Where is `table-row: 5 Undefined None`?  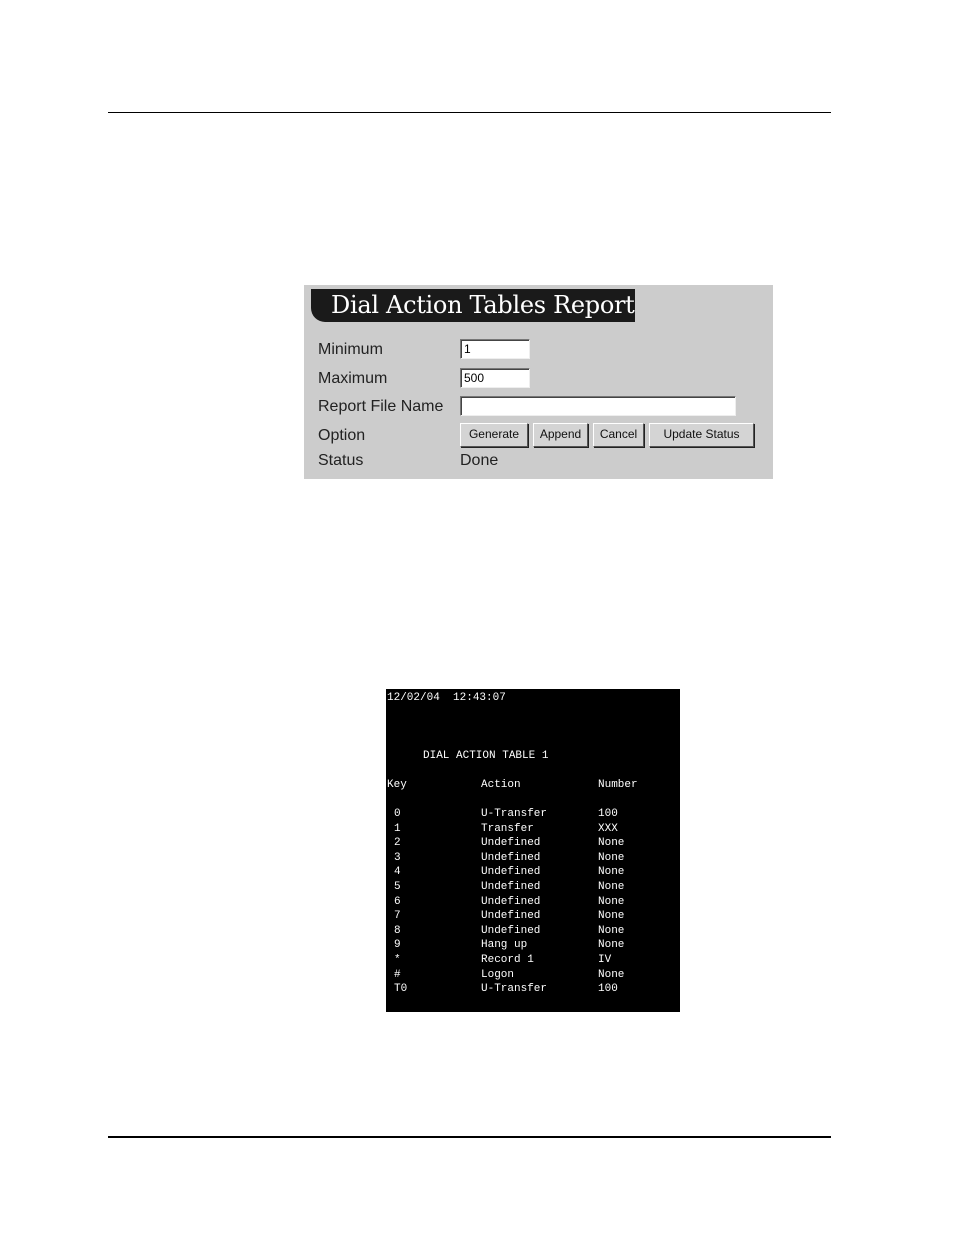
table-row: 5 Undefined None is located at coordinates (533, 888).